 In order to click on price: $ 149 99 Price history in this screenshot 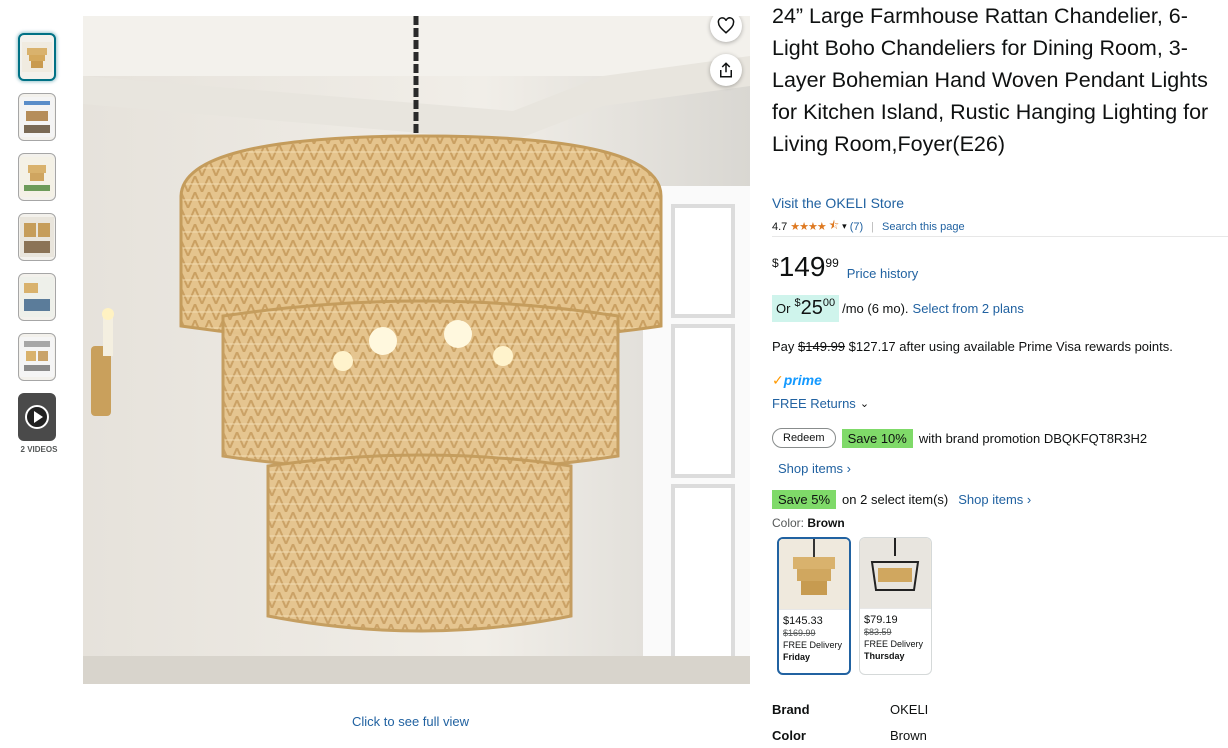, I will do `click(845, 267)`.